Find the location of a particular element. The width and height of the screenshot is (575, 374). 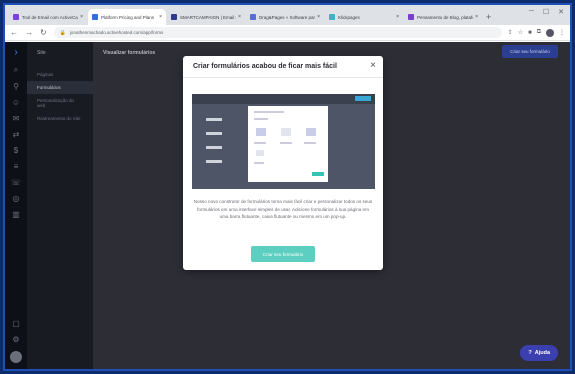

tab-title: Drag&Pages » Software para cria is located at coordinates (287, 17).